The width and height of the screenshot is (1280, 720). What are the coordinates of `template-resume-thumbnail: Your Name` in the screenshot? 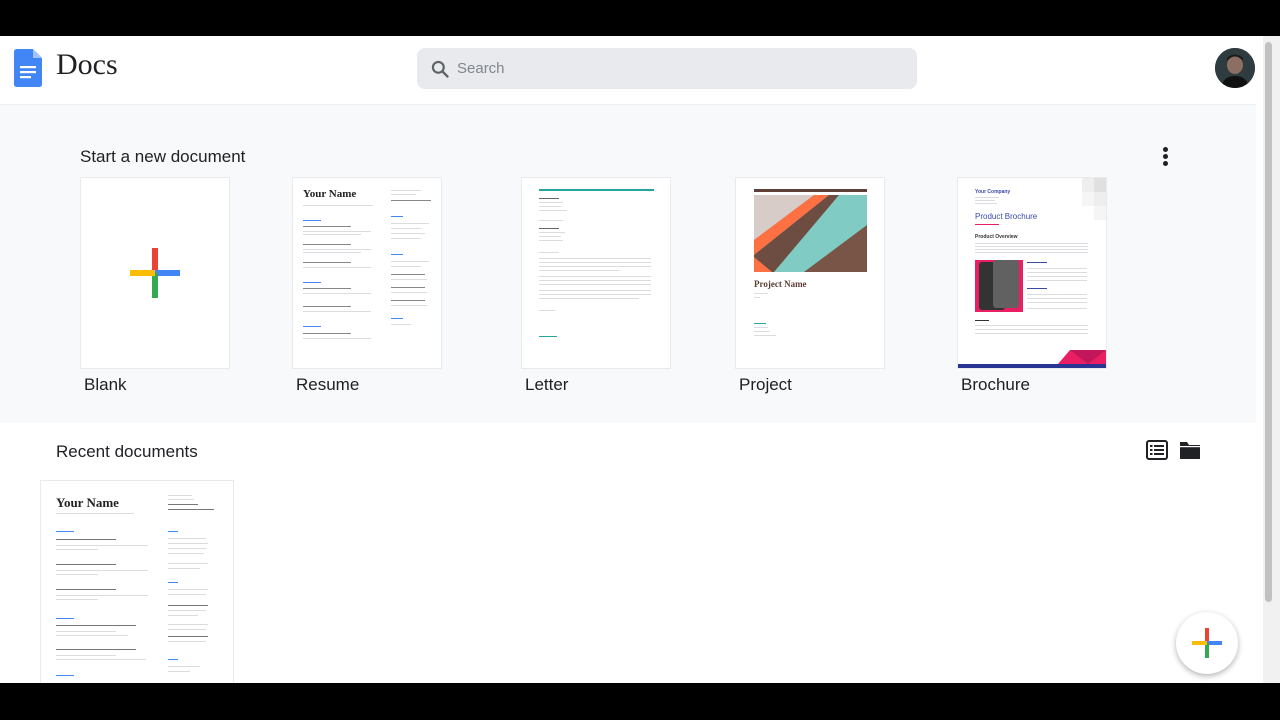 It's located at (367, 273).